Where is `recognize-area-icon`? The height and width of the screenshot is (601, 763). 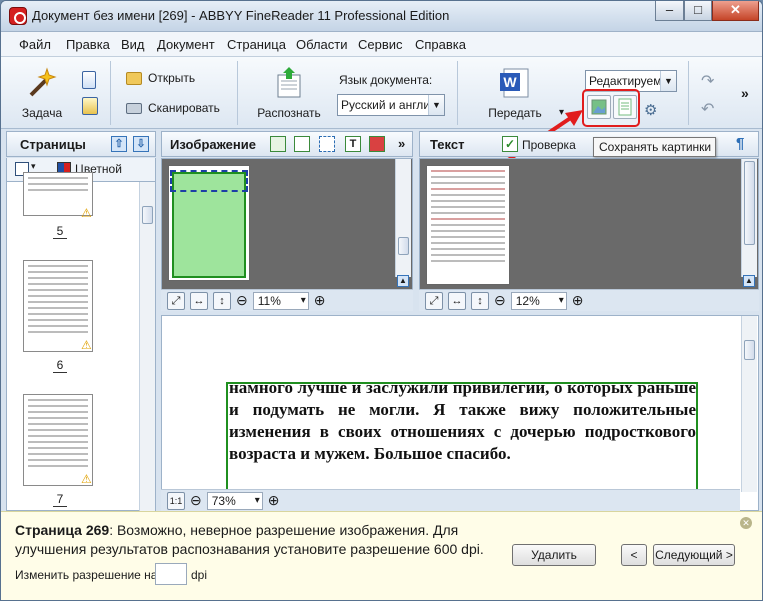
recognize-area-icon is located at coordinates (278, 144).